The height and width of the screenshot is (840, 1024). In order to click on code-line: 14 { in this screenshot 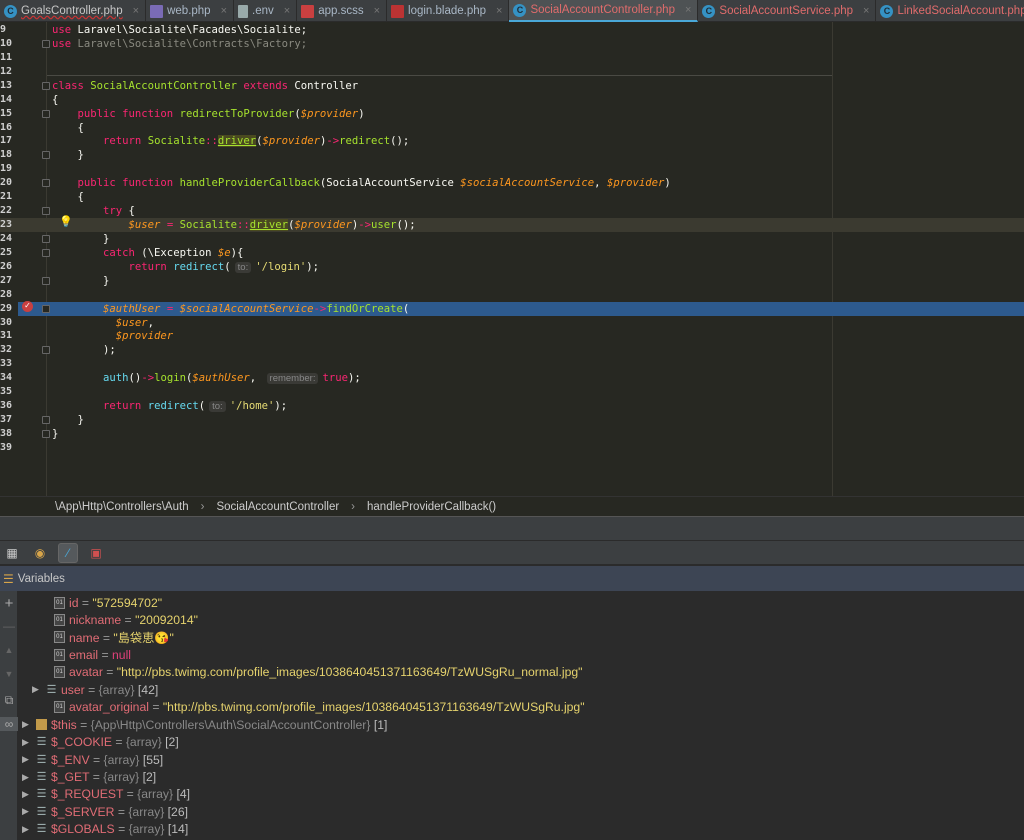, I will do `click(512, 100)`.